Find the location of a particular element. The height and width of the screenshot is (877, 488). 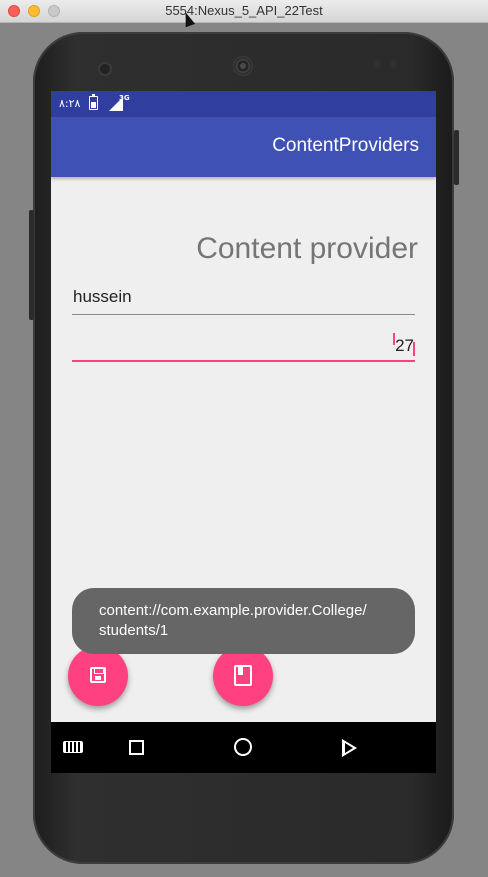

status-time: ٨:٢٨ is located at coordinates (70, 103).